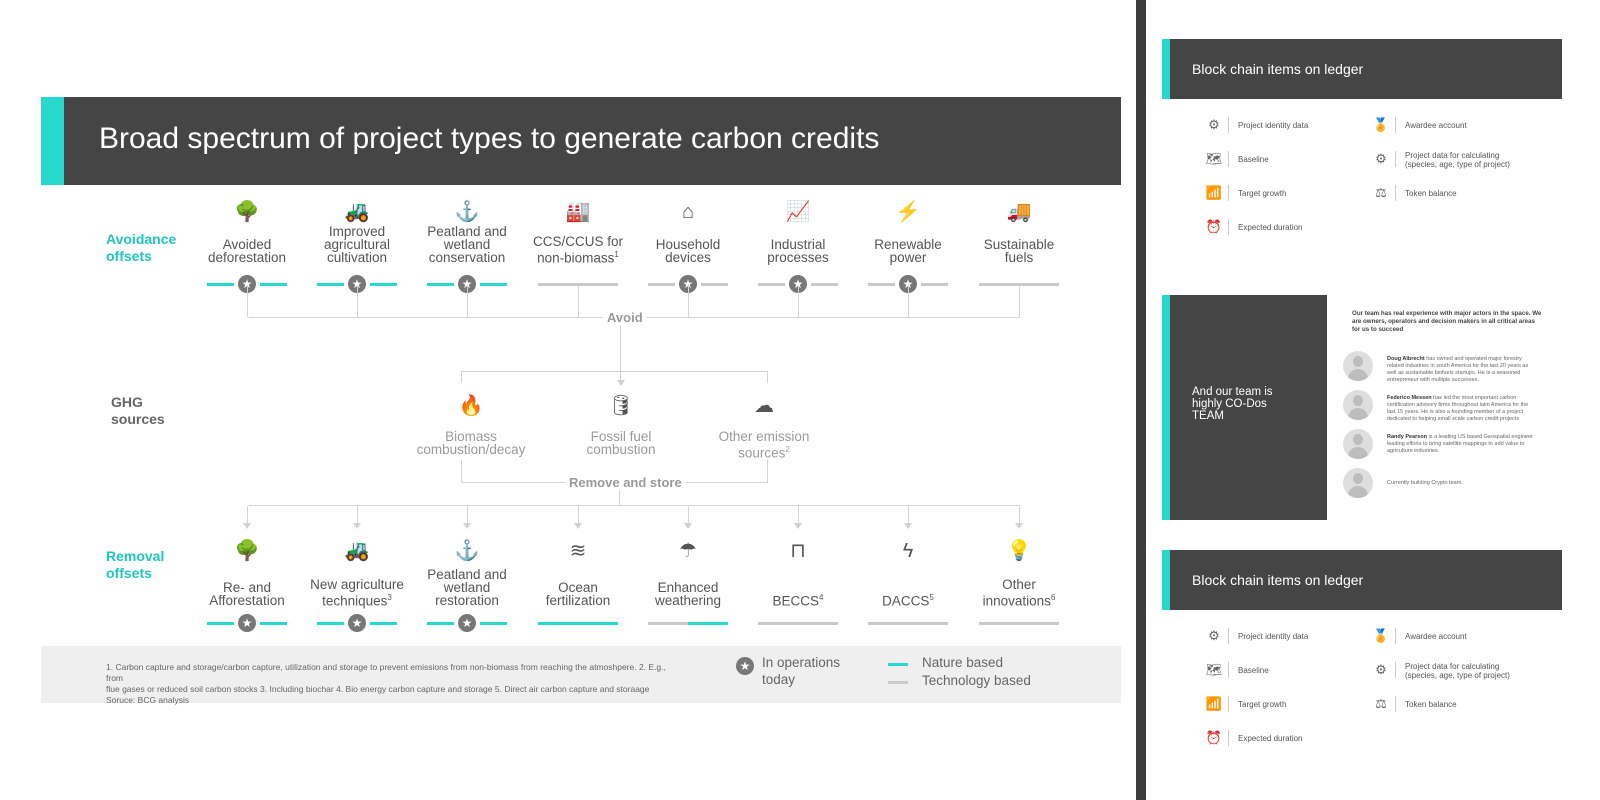 The image size is (1600, 800). What do you see at coordinates (247, 212) in the screenshot?
I see `trees-icon: 🌳` at bounding box center [247, 212].